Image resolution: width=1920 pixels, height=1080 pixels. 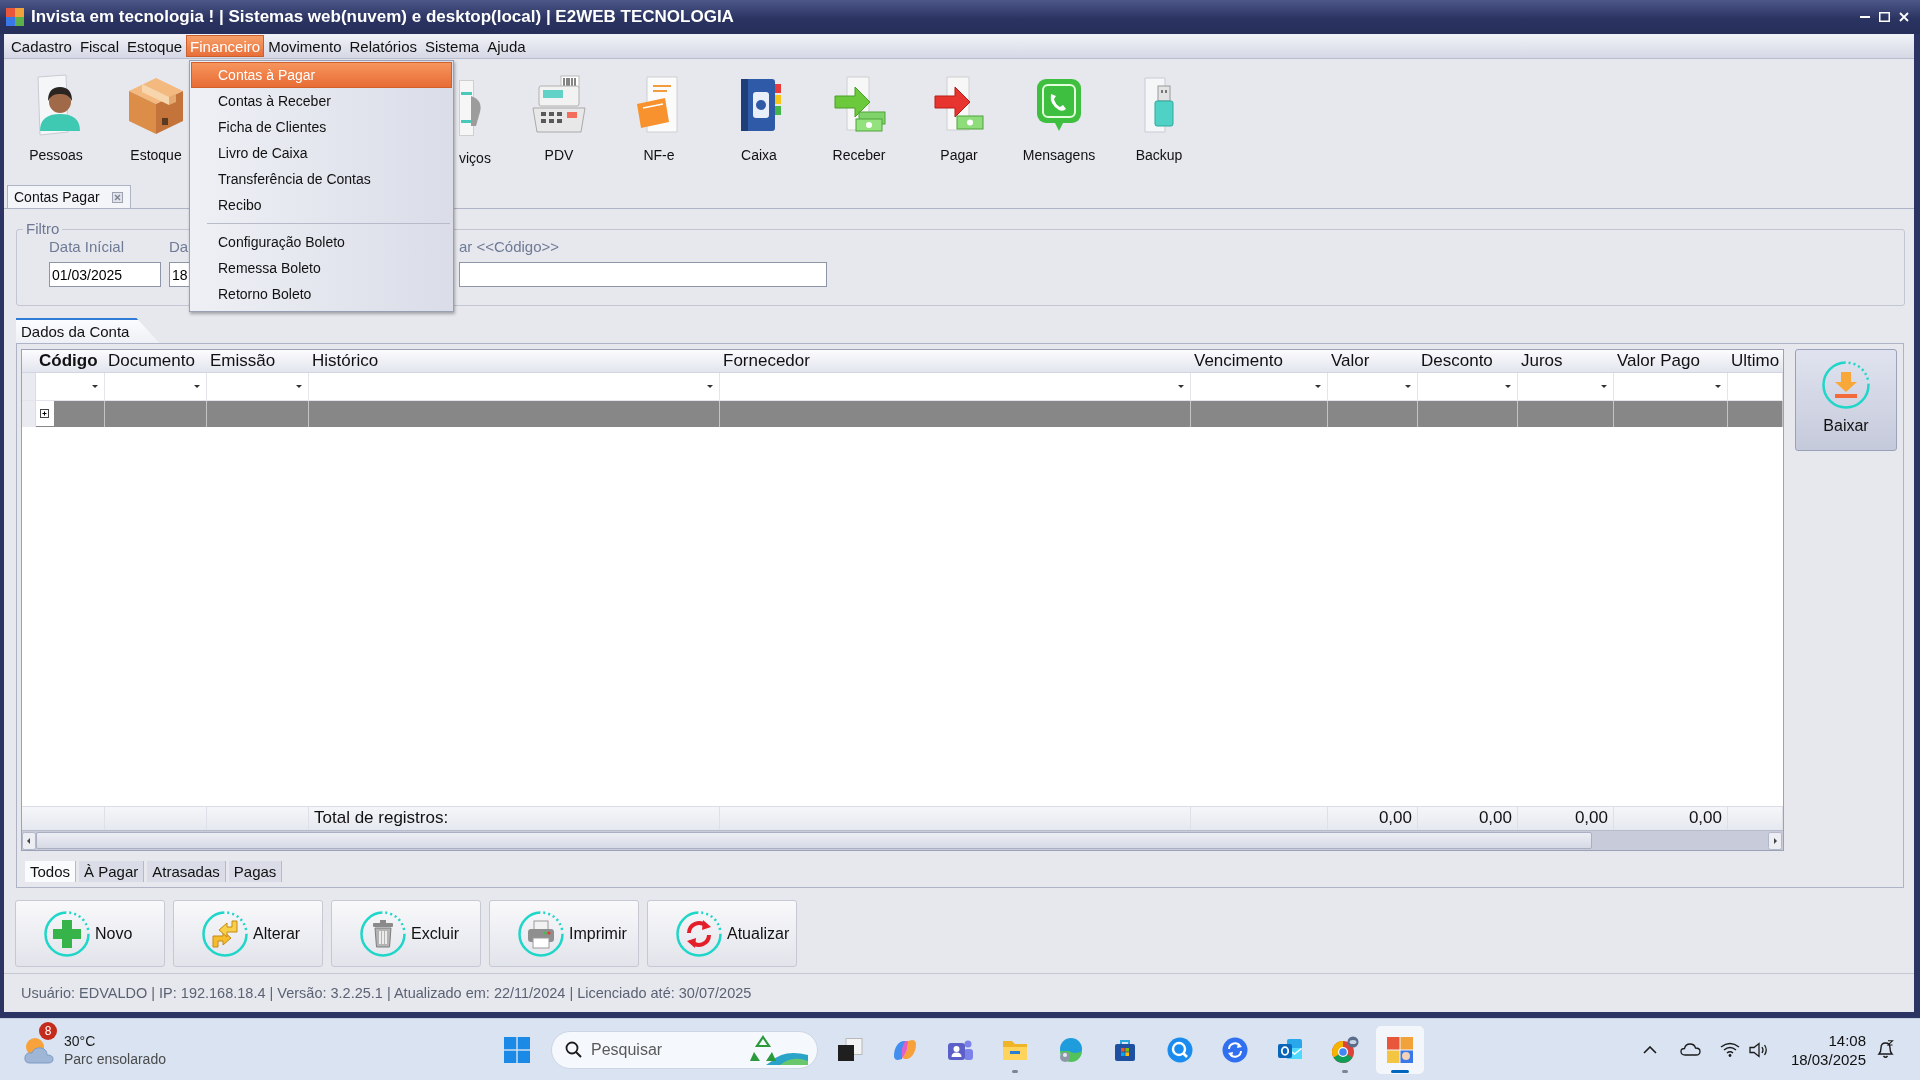 What do you see at coordinates (452, 46) in the screenshot?
I see `menu-item: Sistema` at bounding box center [452, 46].